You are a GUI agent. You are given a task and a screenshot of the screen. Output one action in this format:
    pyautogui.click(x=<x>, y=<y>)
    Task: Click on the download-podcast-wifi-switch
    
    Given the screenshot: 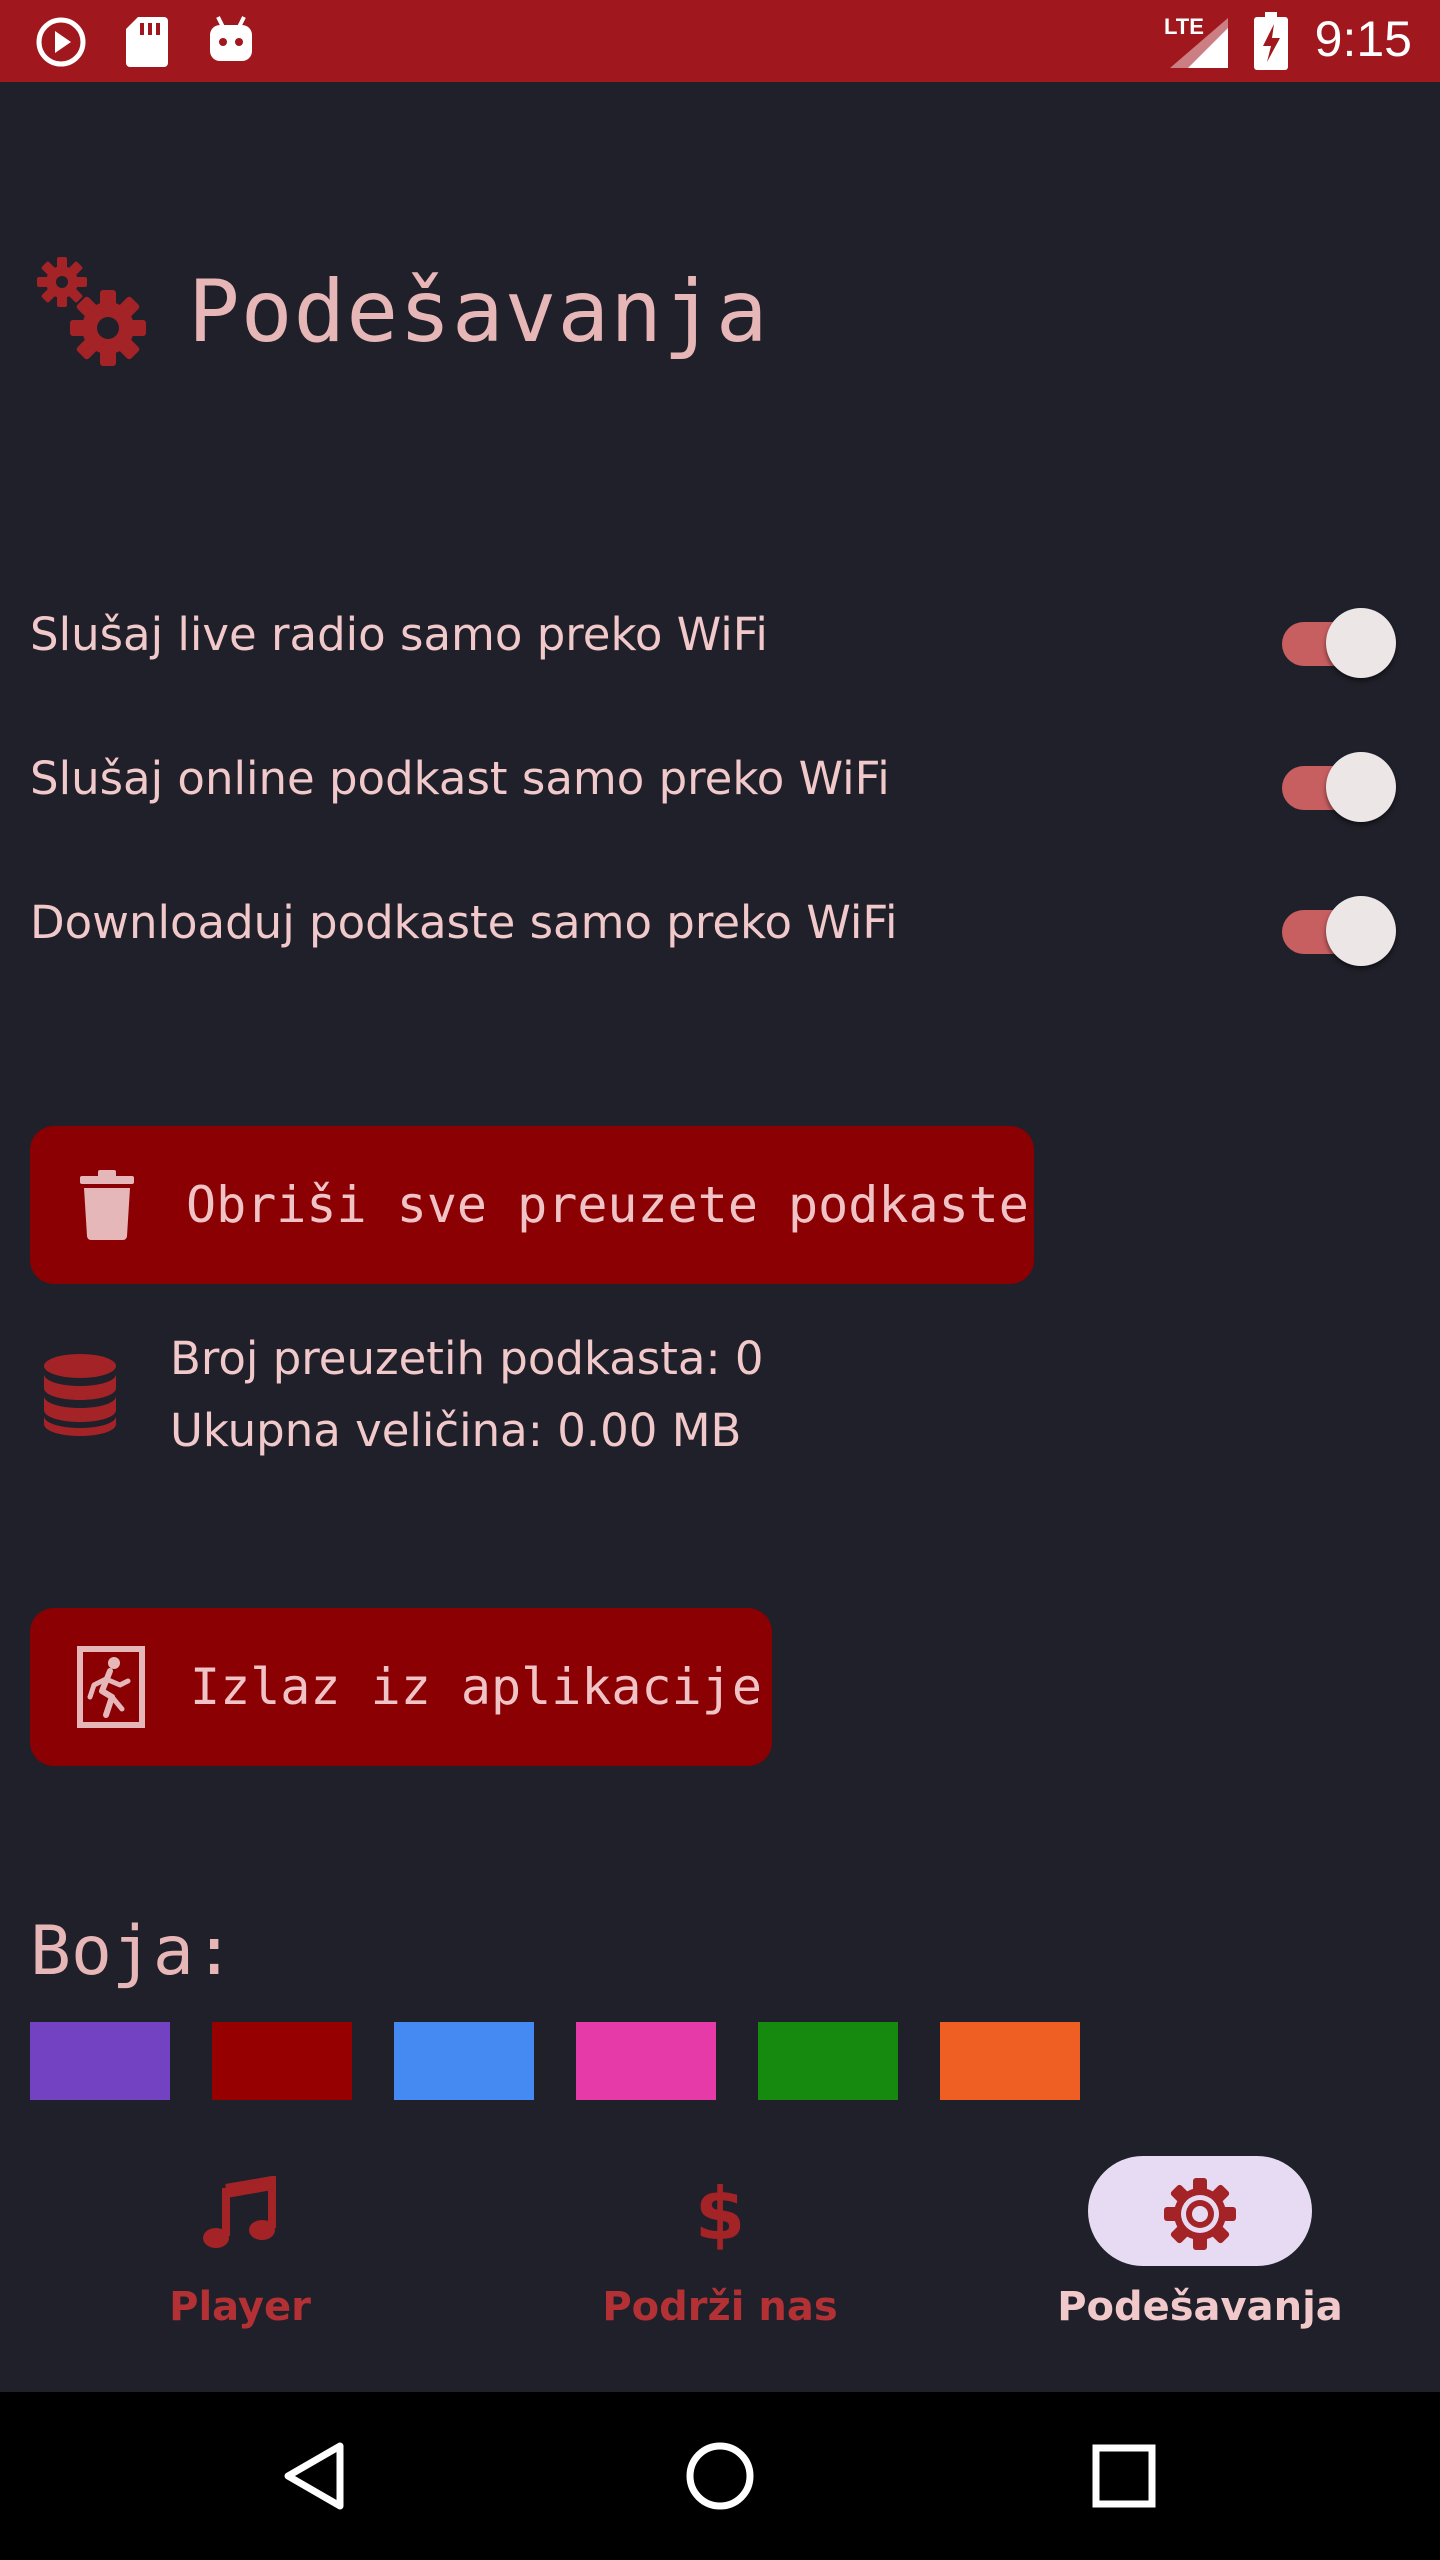 What is the action you would take?
    pyautogui.click(x=1336, y=931)
    